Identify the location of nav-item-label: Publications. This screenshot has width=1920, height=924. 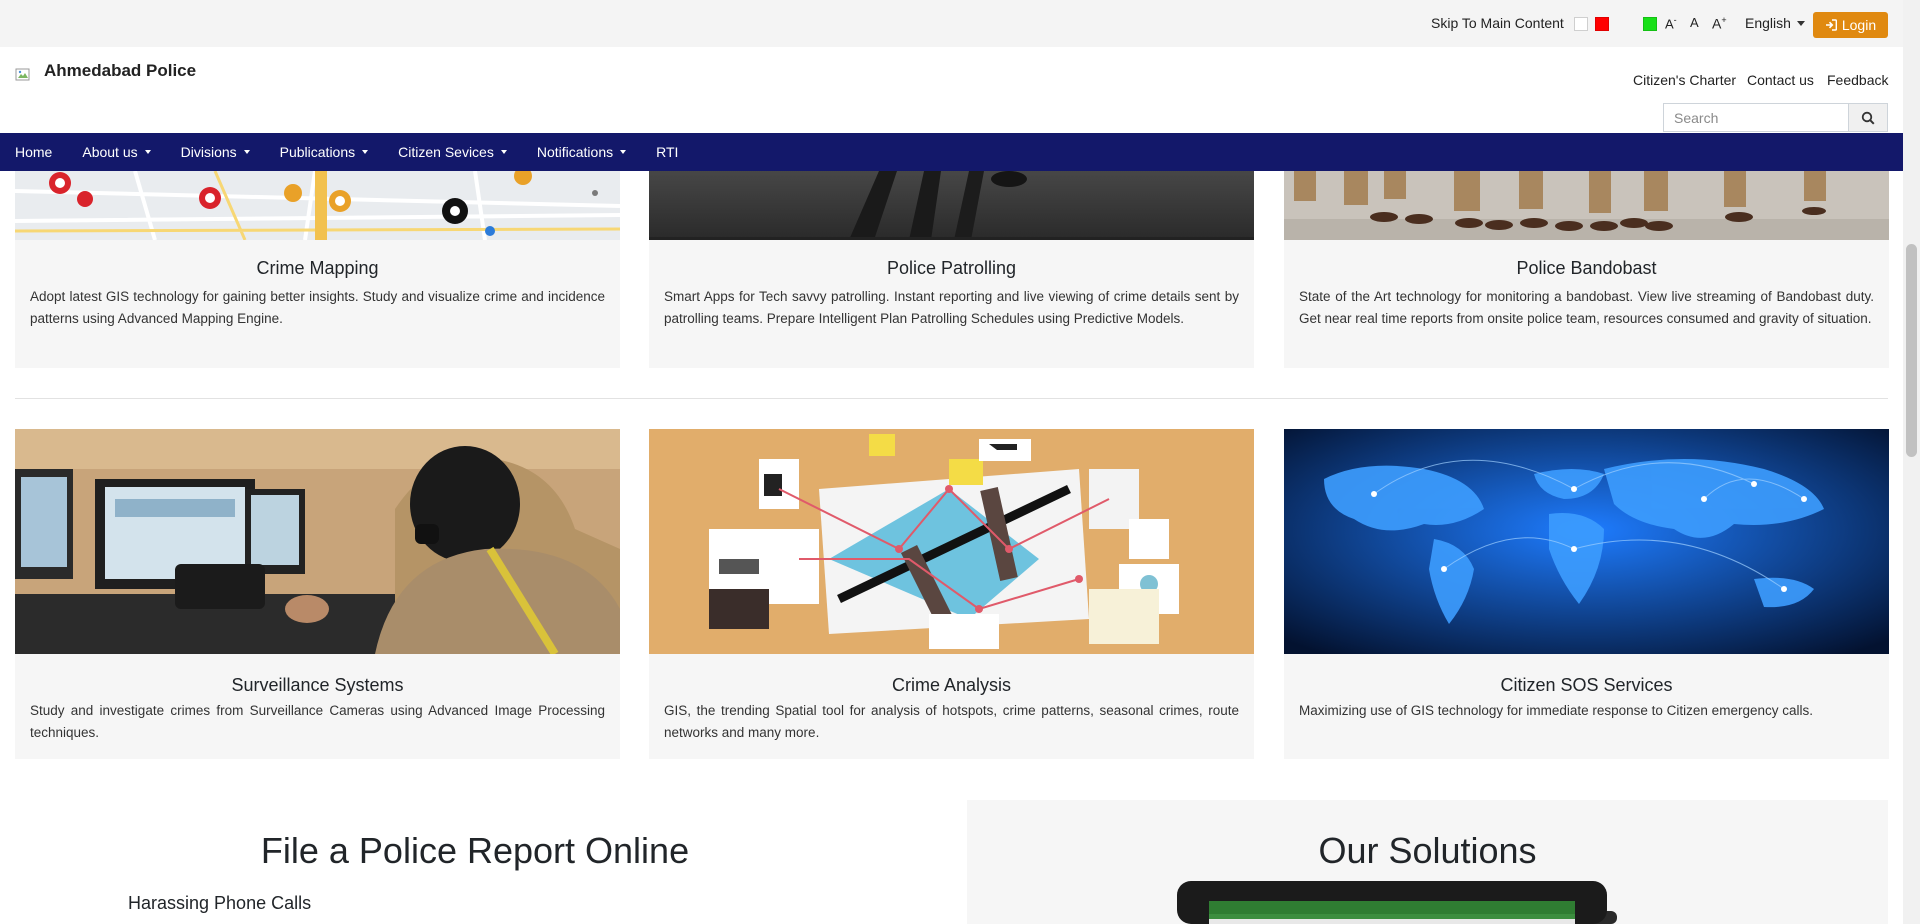
(317, 152).